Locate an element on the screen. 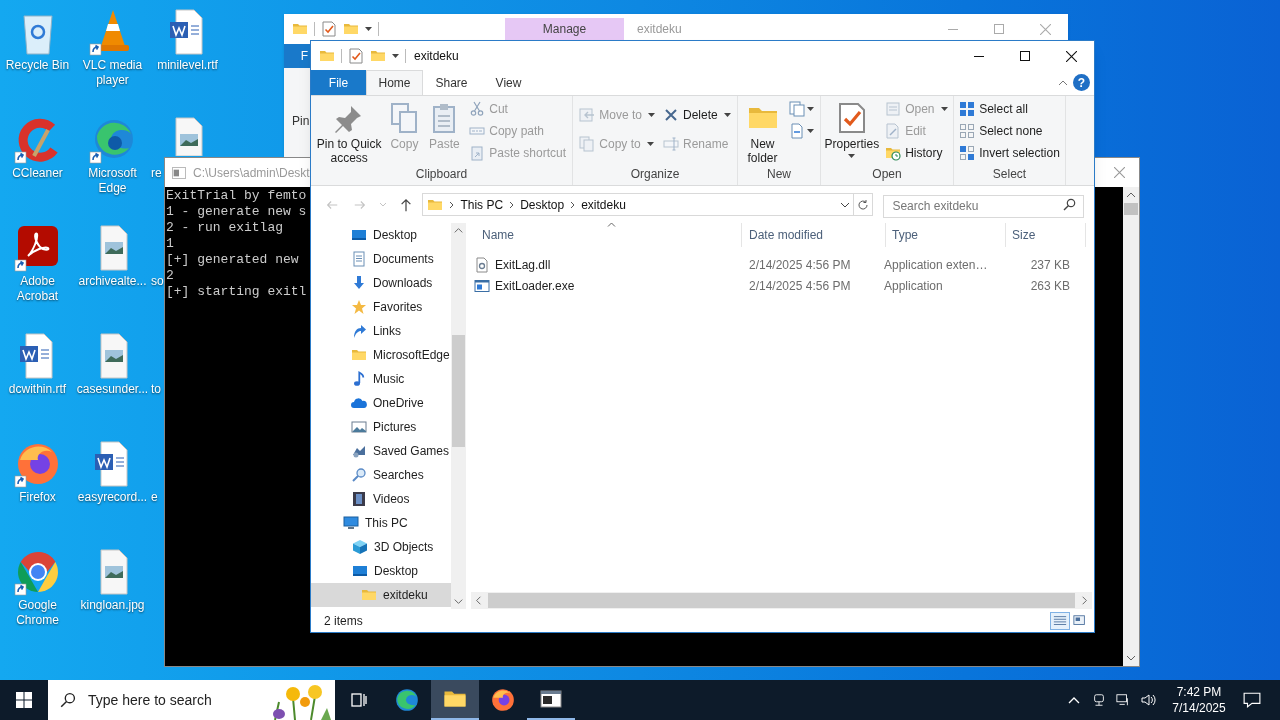 The width and height of the screenshot is (1280, 720). nav-item: exitdeku is located at coordinates (381, 595).